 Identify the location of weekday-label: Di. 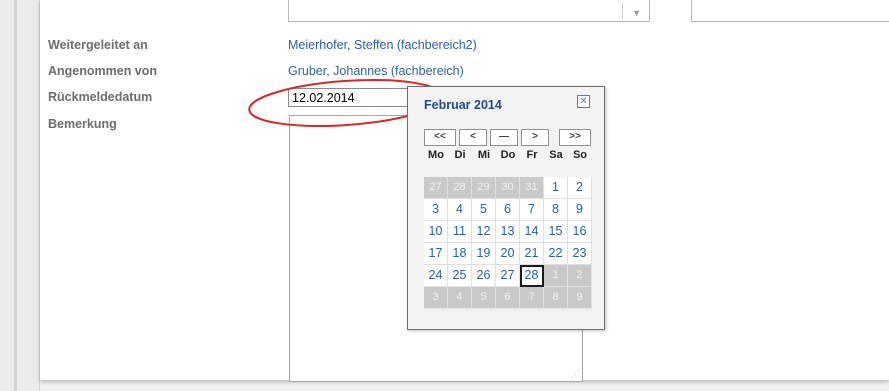
(460, 155).